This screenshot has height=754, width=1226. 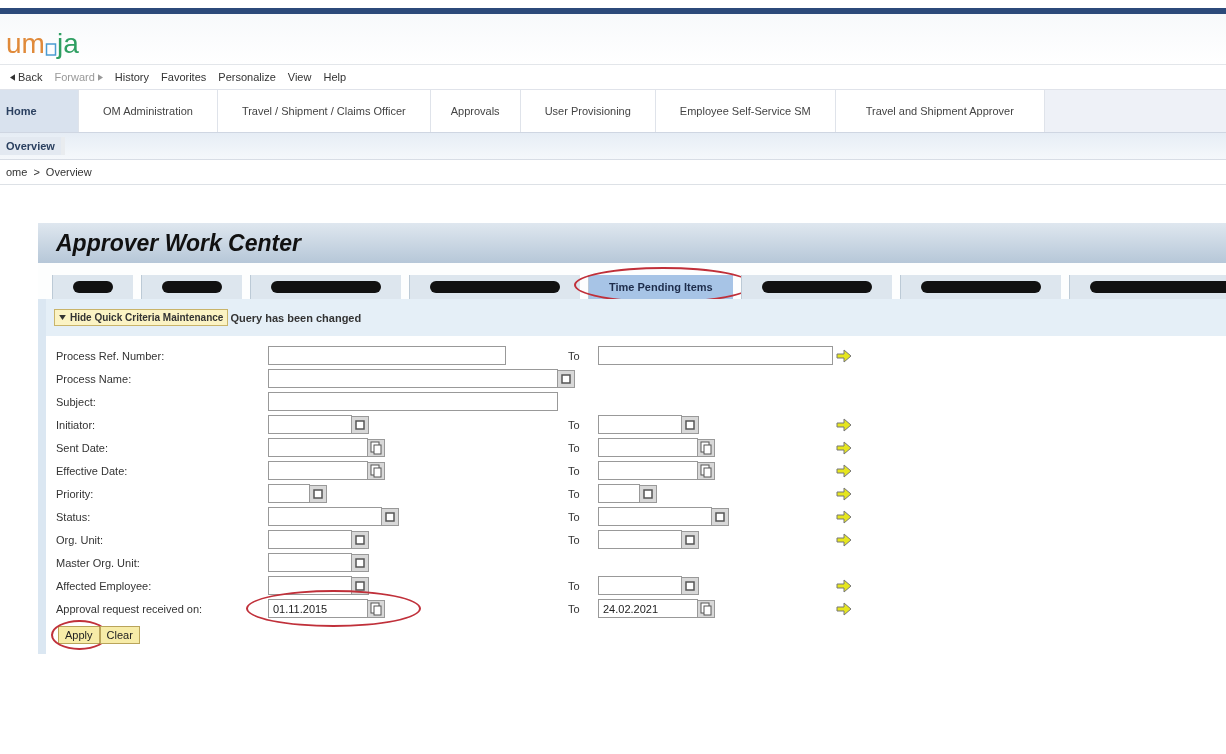 I want to click on input-field: 24.02.2021, so click(x=648, y=608).